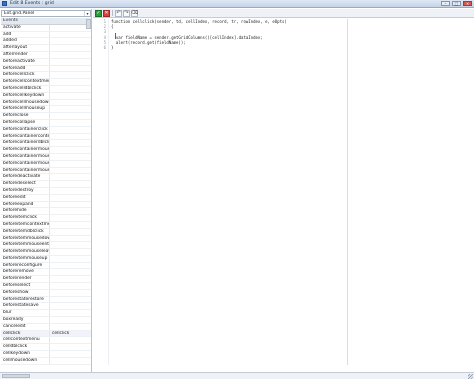 This screenshot has height=379, width=474. Describe the element at coordinates (46, 246) in the screenshot. I see `event-row-beforeitemmouseenter: beforeitemmouseenter` at that location.